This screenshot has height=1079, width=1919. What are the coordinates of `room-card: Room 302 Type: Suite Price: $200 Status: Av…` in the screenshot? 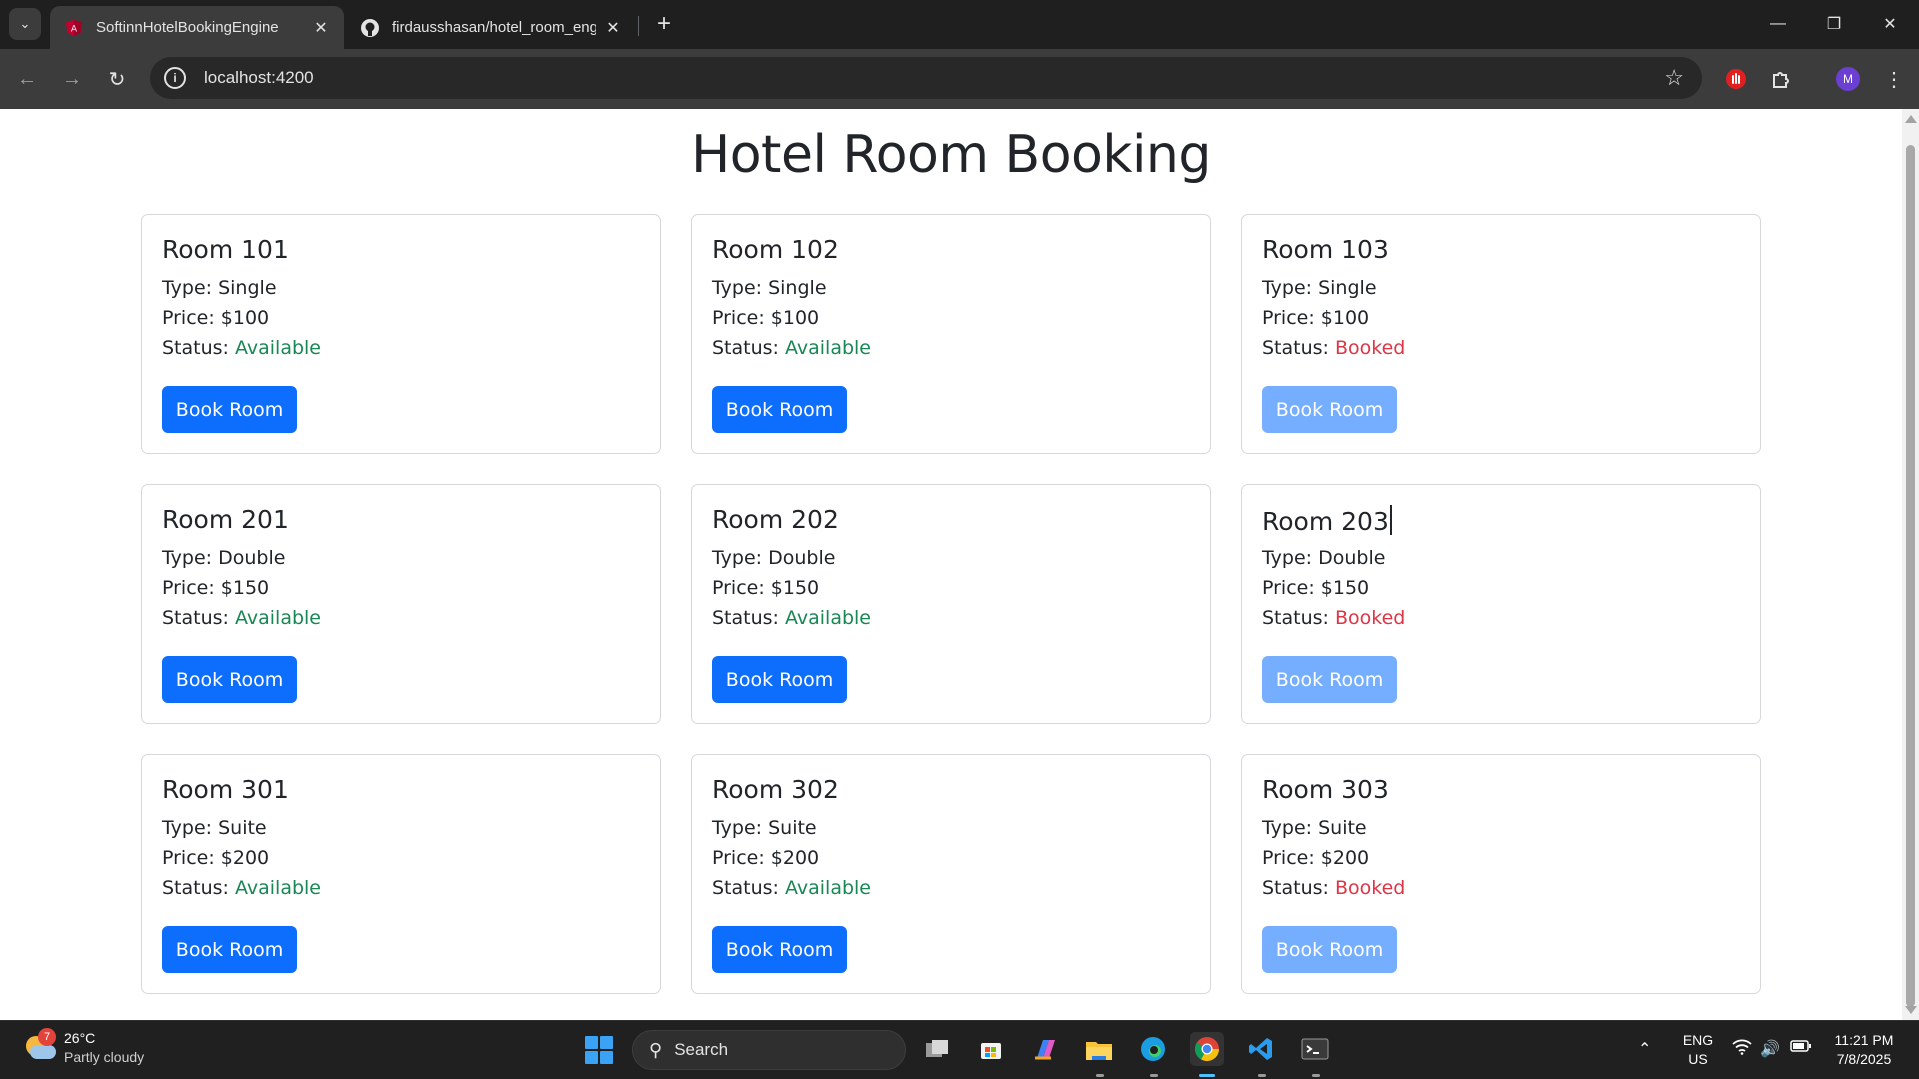 It's located at (951, 874).